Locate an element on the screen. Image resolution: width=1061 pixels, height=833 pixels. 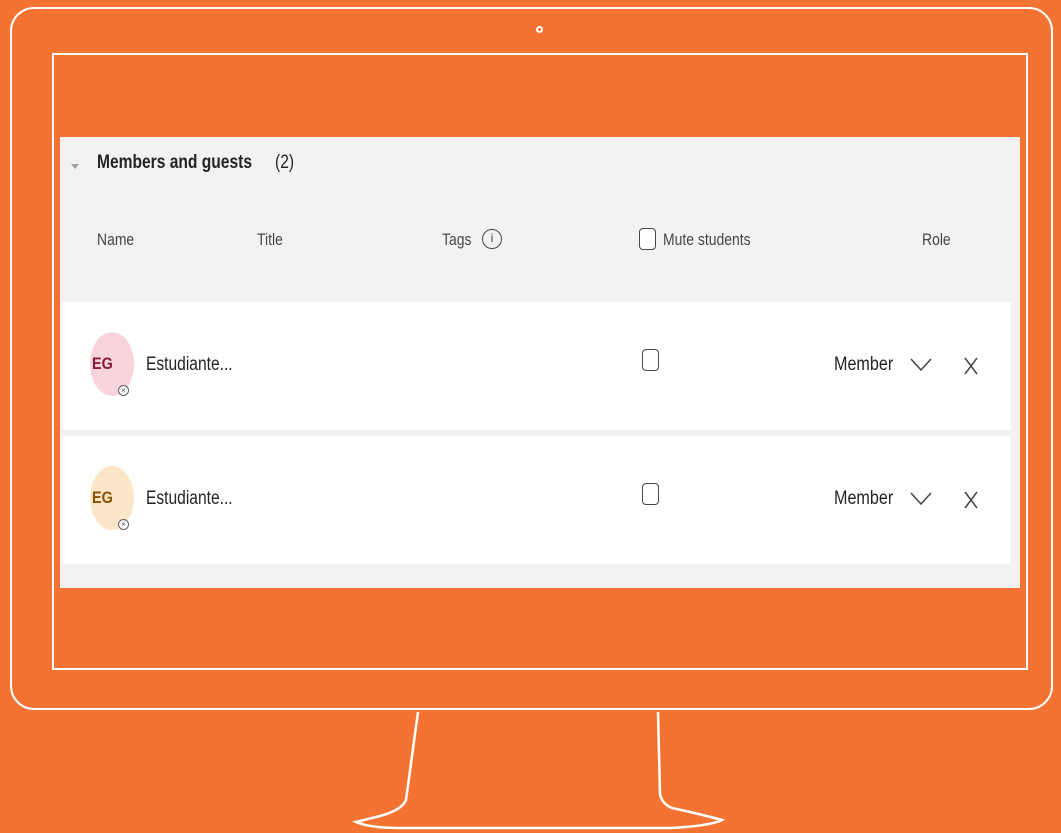
info-icon: i is located at coordinates (492, 239).